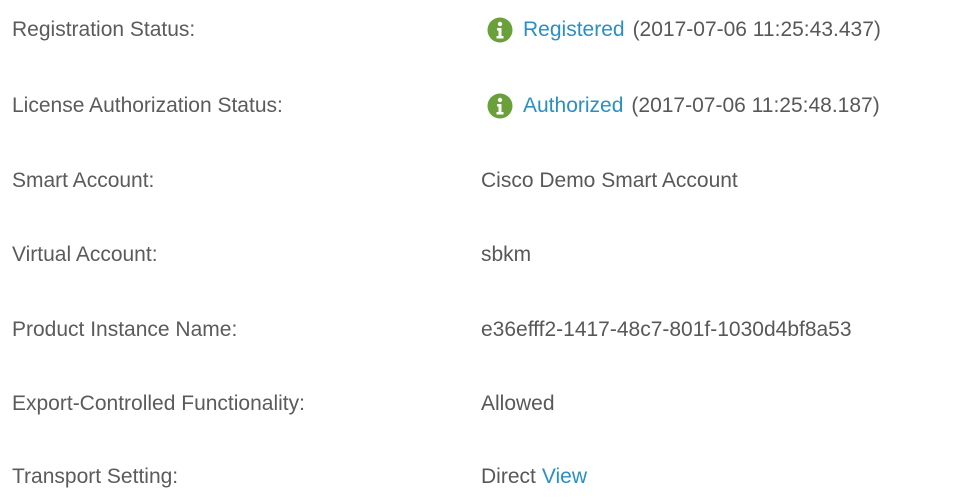  I want to click on virtual-account-row: Virtual Account: sbkm, so click(486, 255).